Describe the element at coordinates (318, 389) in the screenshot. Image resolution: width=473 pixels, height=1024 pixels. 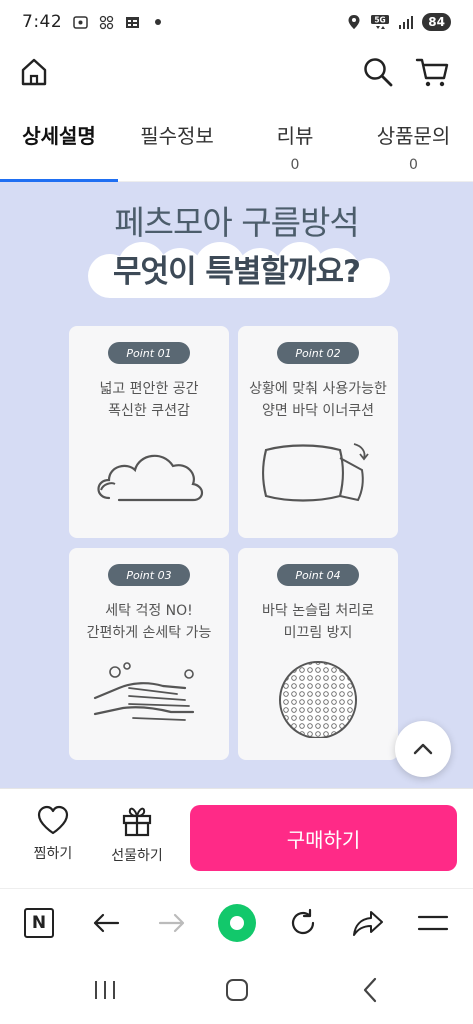
I see `feature-line: 상황에 맞춰 사용가능한` at that location.